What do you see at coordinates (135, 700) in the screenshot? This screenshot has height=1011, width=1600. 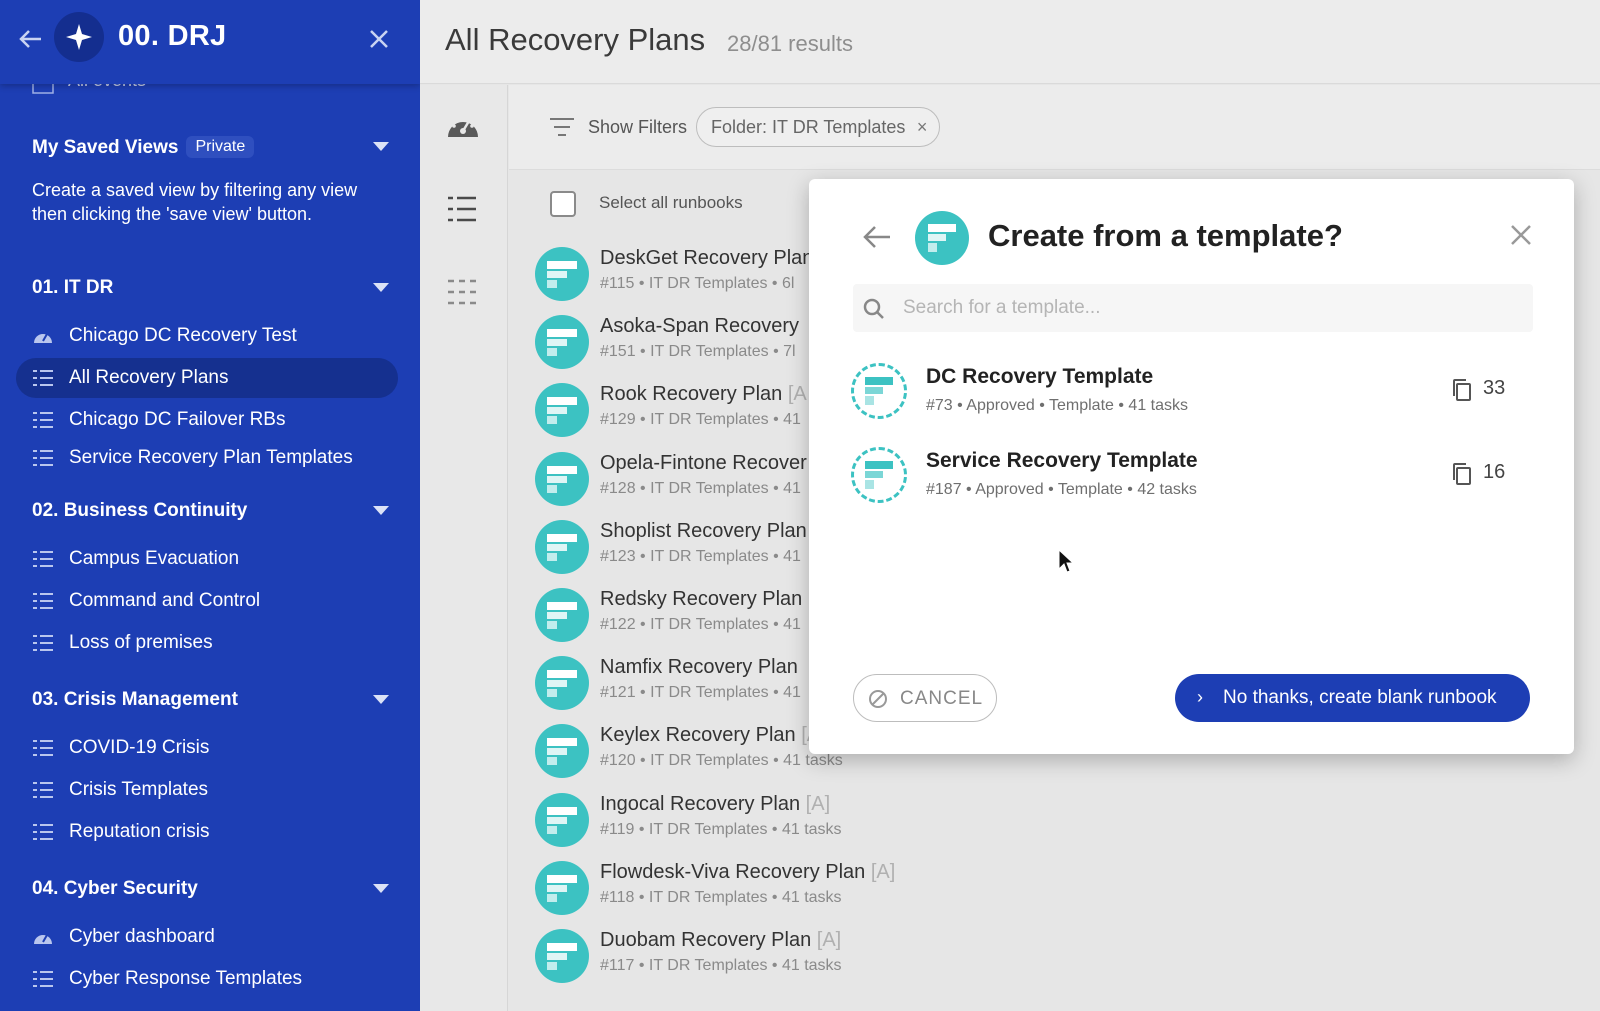 I see `section-title-crisis-management: 03. Crisis Management` at bounding box center [135, 700].